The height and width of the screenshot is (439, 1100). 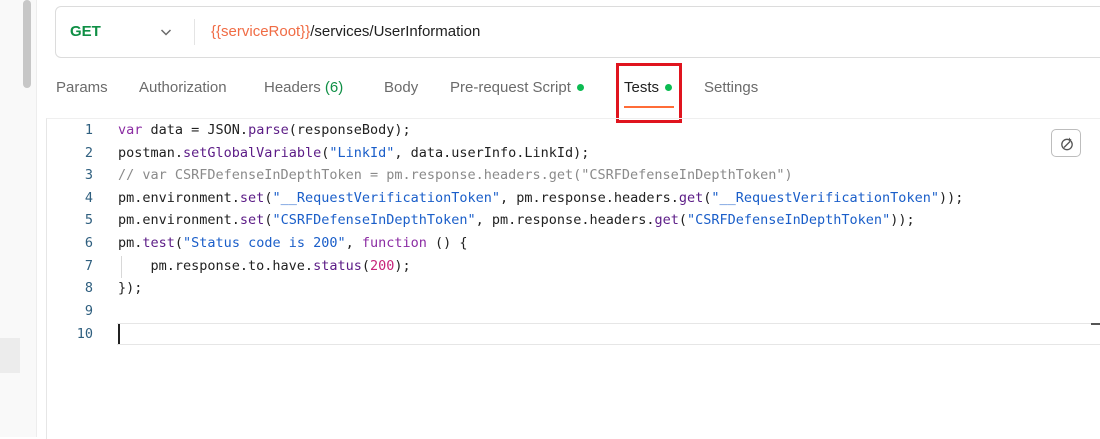 What do you see at coordinates (649, 93) in the screenshot?
I see `highlight-box` at bounding box center [649, 93].